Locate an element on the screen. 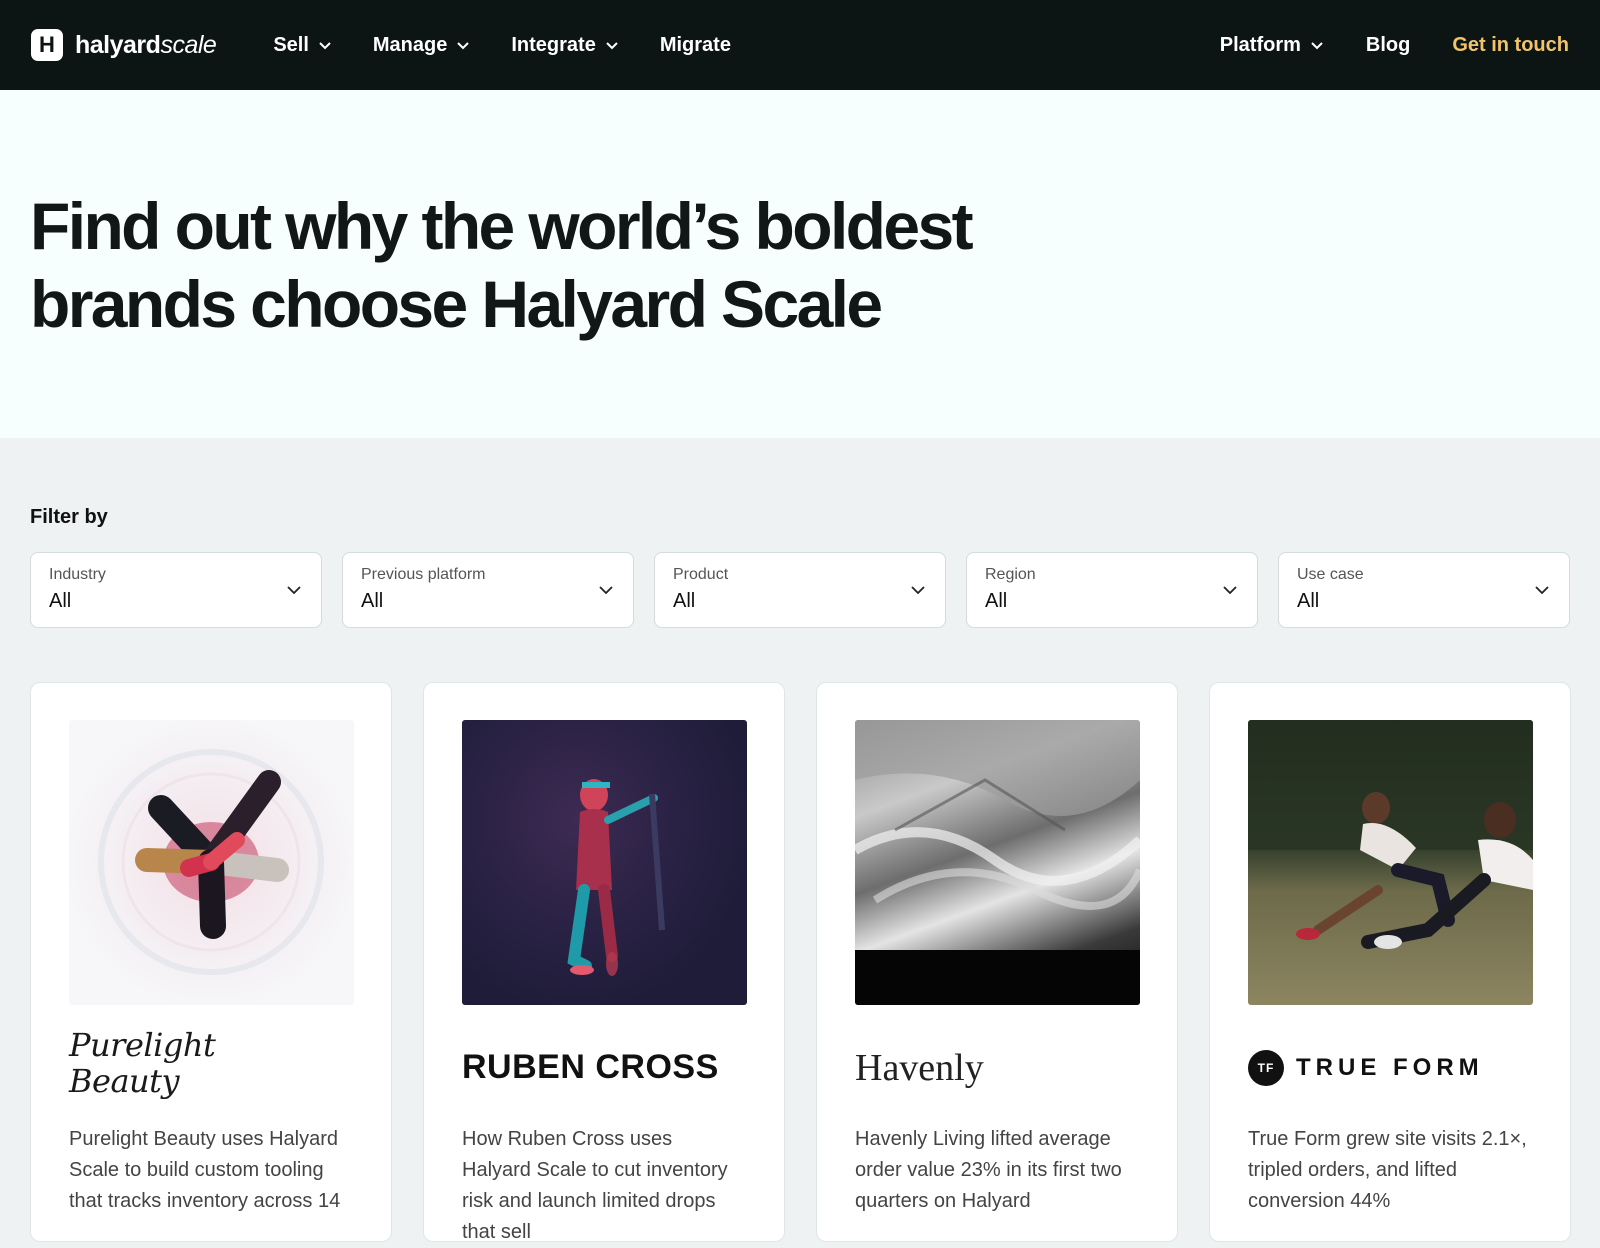 Image resolution: width=1600 pixels, height=1248 pixels. nav-manage: Manage is located at coordinates (421, 45).